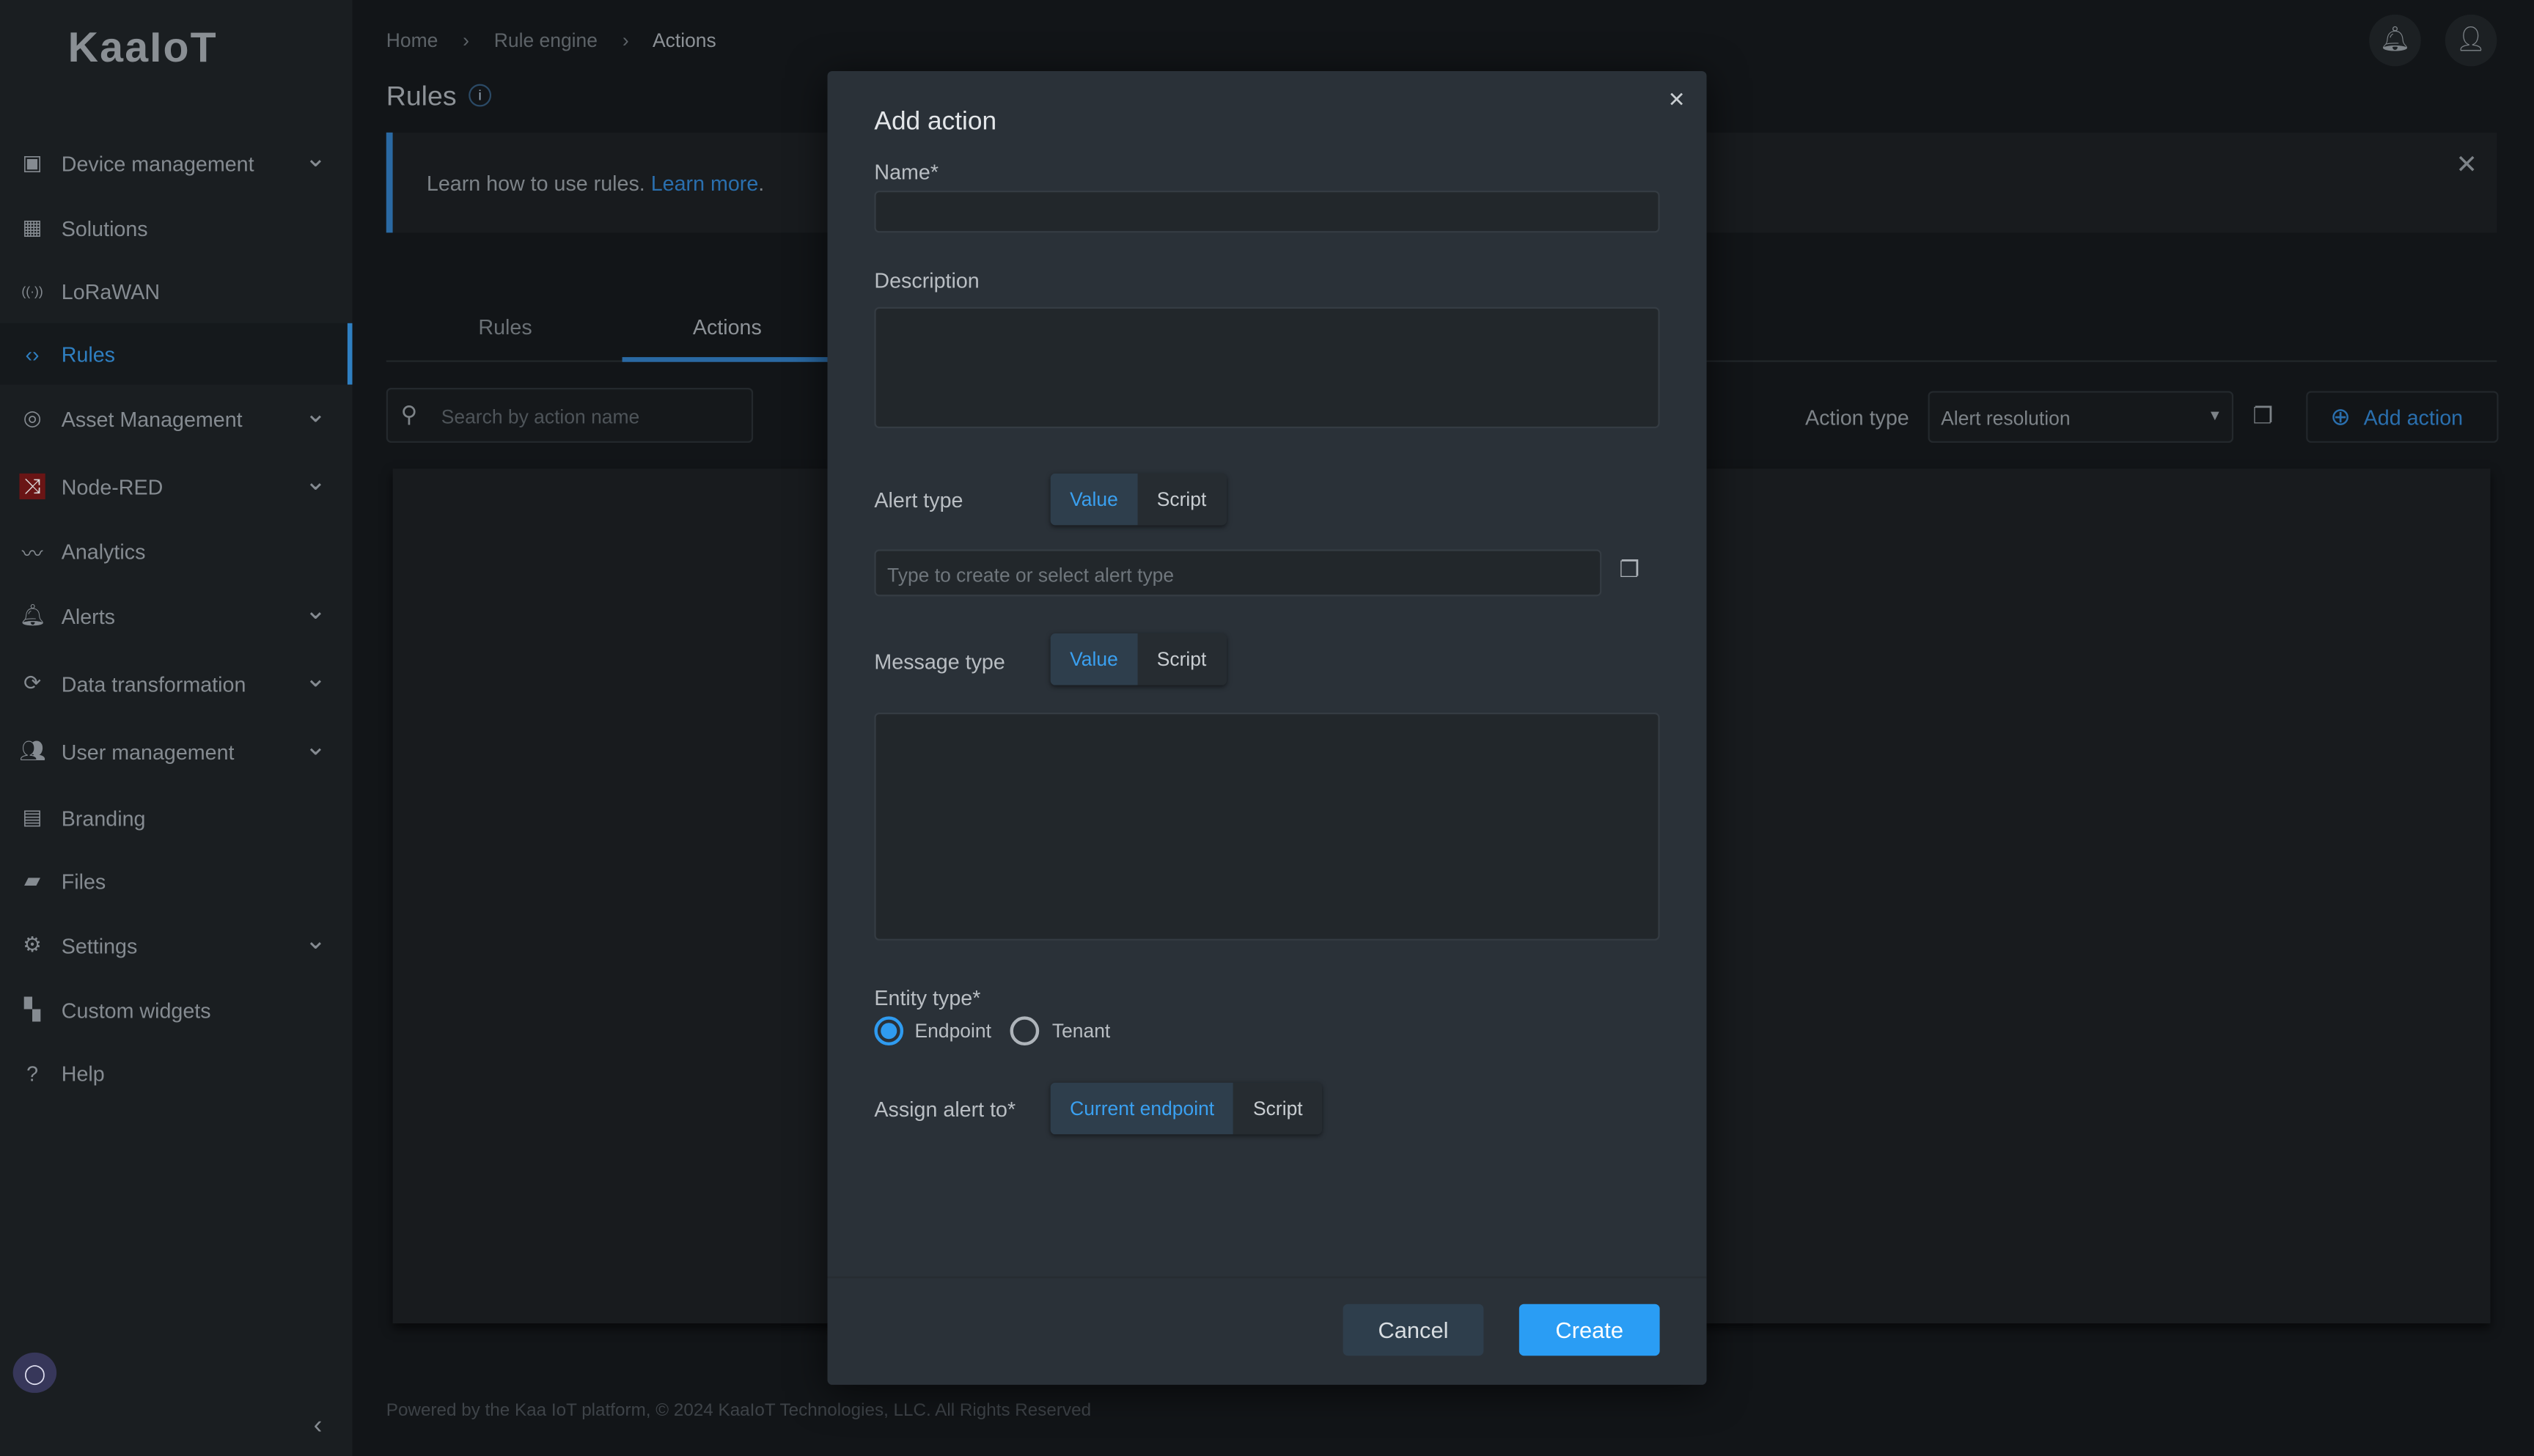 The image size is (2534, 1456). What do you see at coordinates (906, 172) in the screenshot?
I see `name-label: Name*` at bounding box center [906, 172].